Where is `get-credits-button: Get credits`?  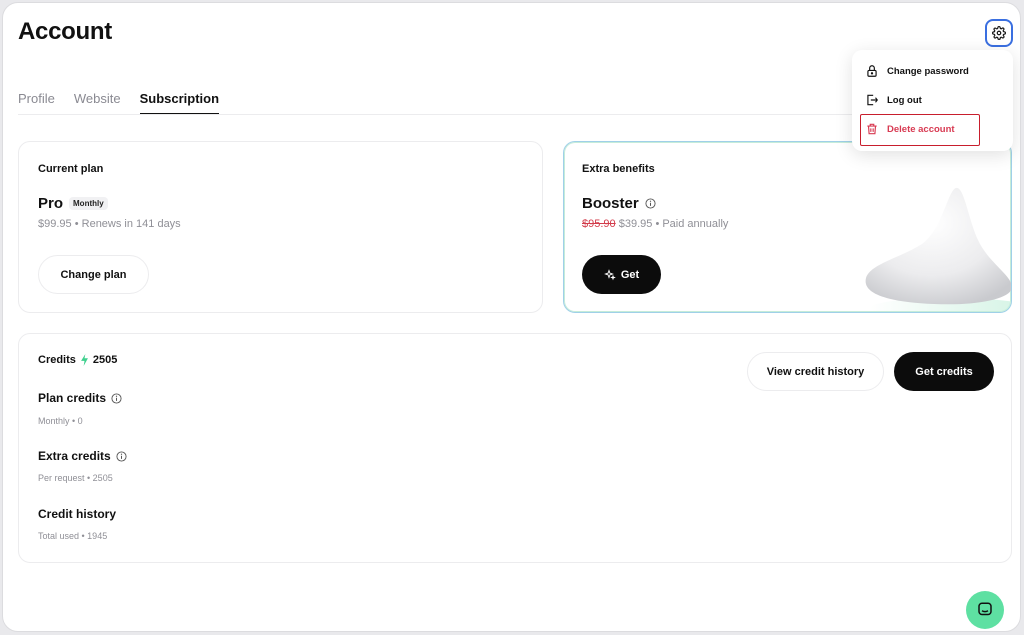 get-credits-button: Get credits is located at coordinates (944, 371).